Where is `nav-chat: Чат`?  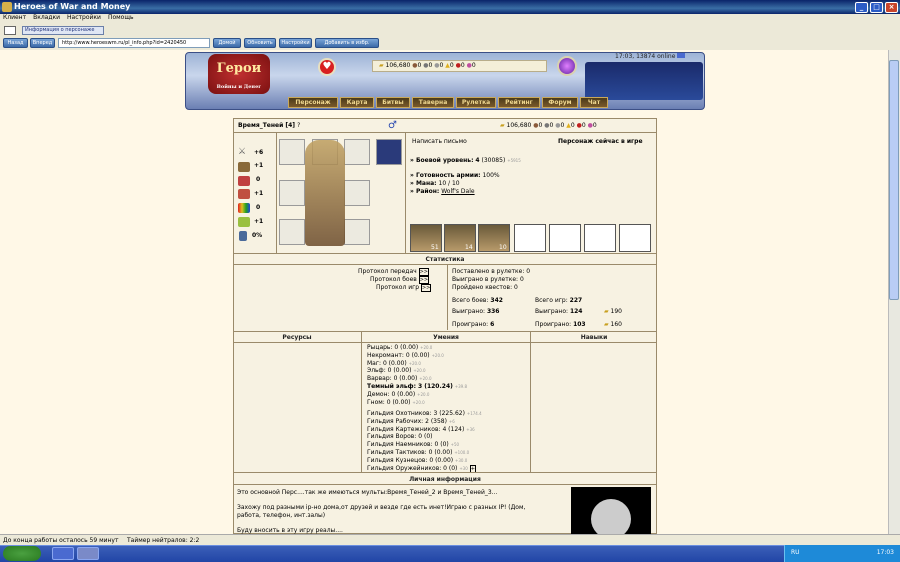
nav-chat: Чат is located at coordinates (594, 102).